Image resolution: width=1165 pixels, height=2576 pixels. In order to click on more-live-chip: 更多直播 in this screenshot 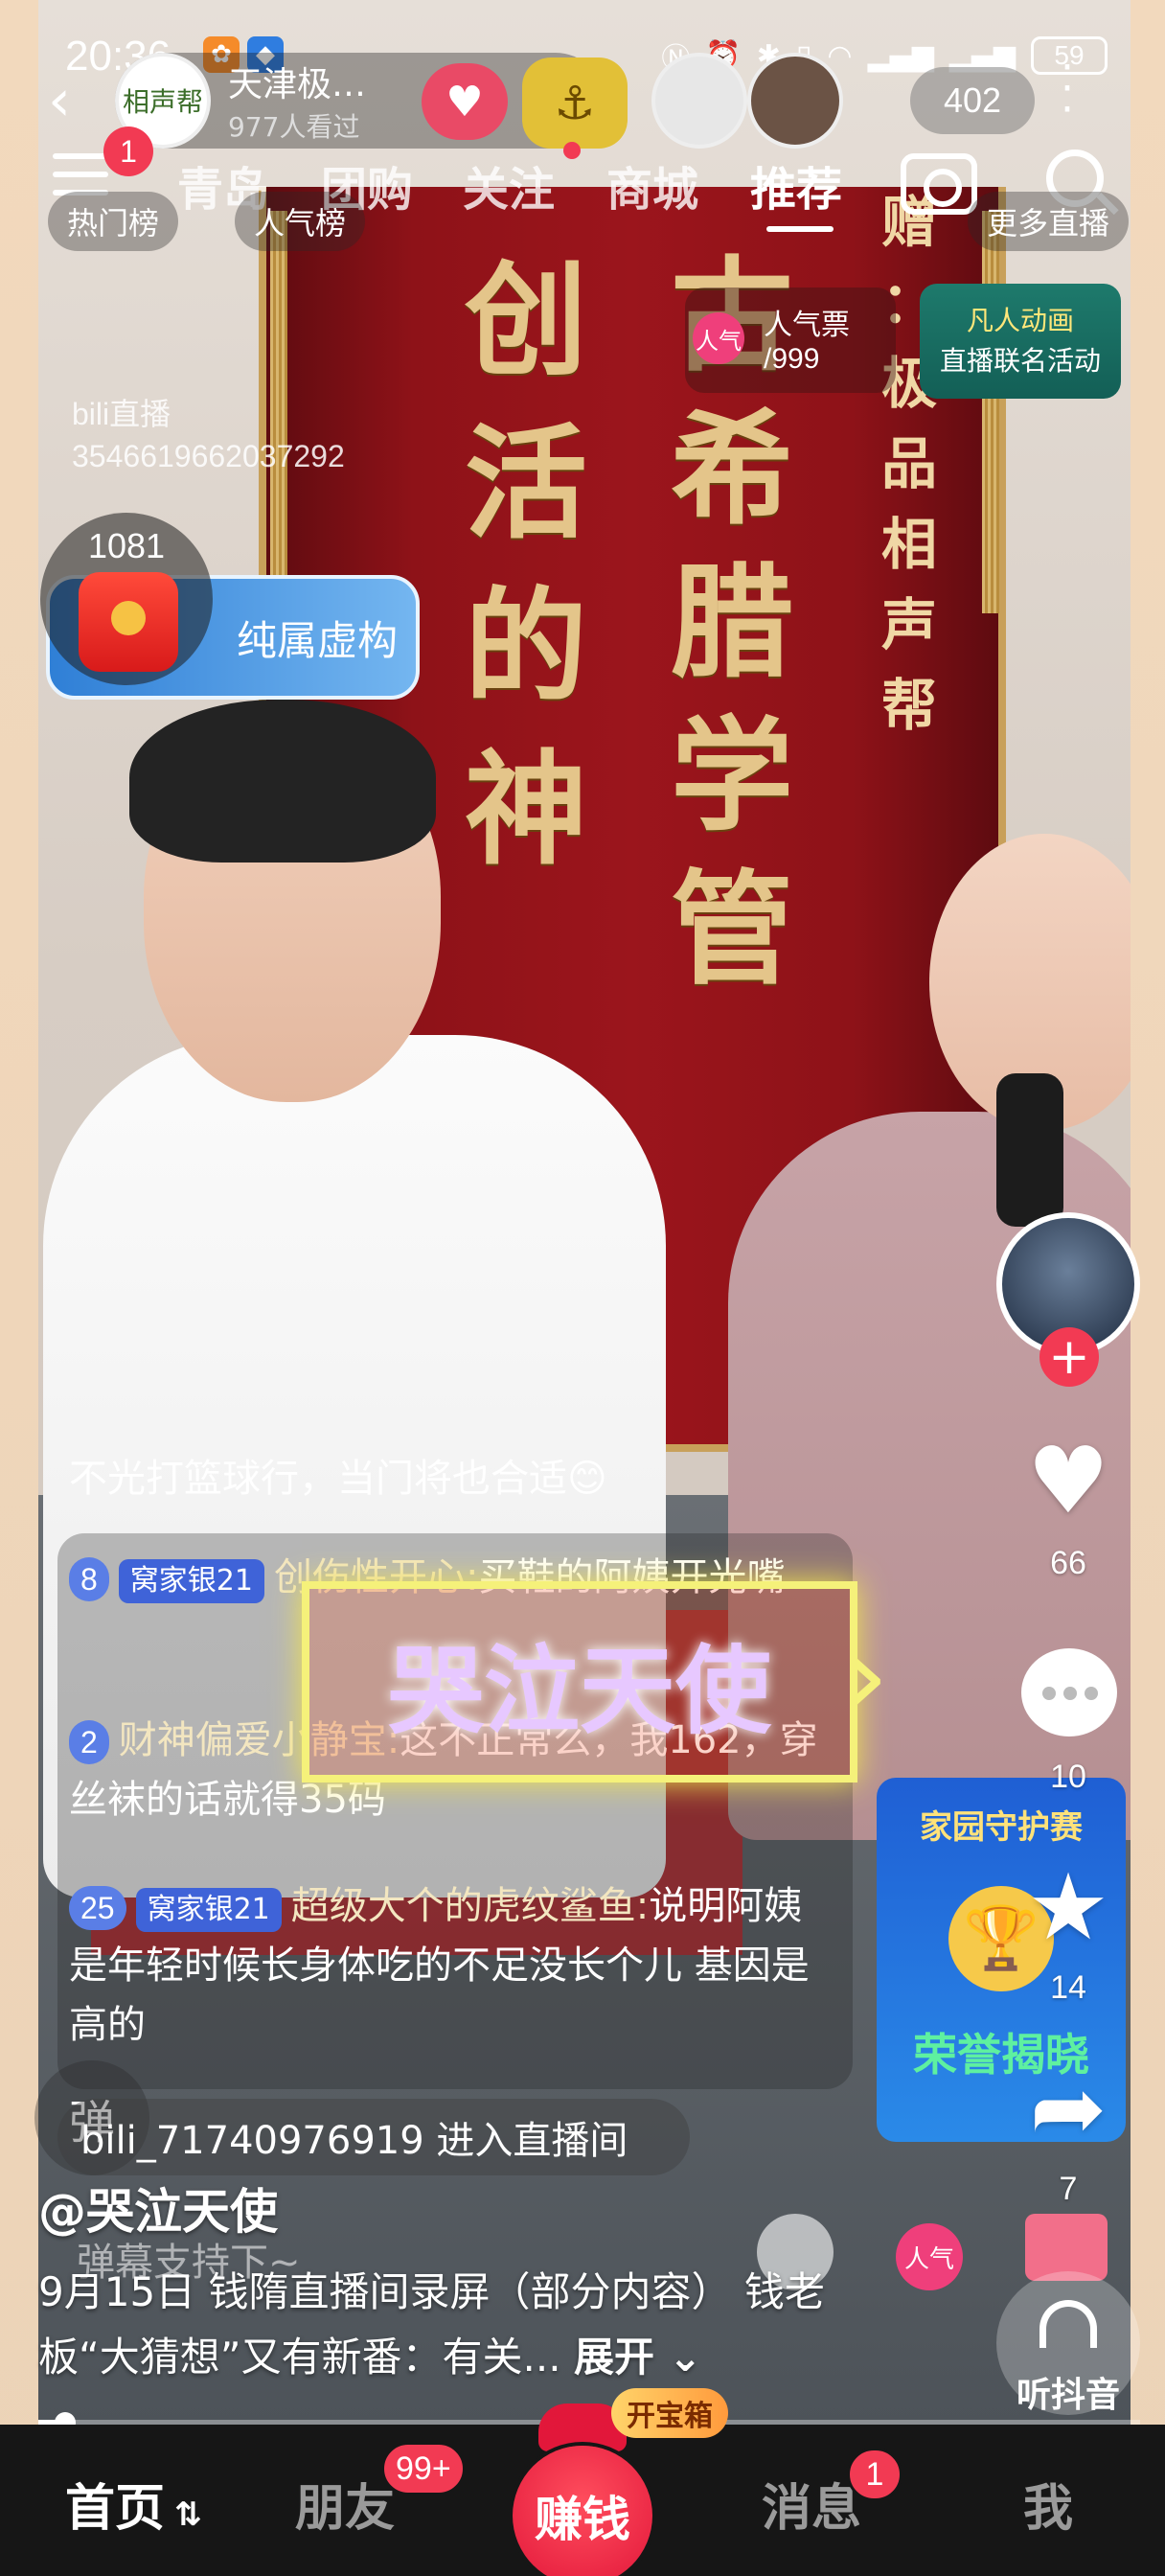, I will do `click(1049, 221)`.